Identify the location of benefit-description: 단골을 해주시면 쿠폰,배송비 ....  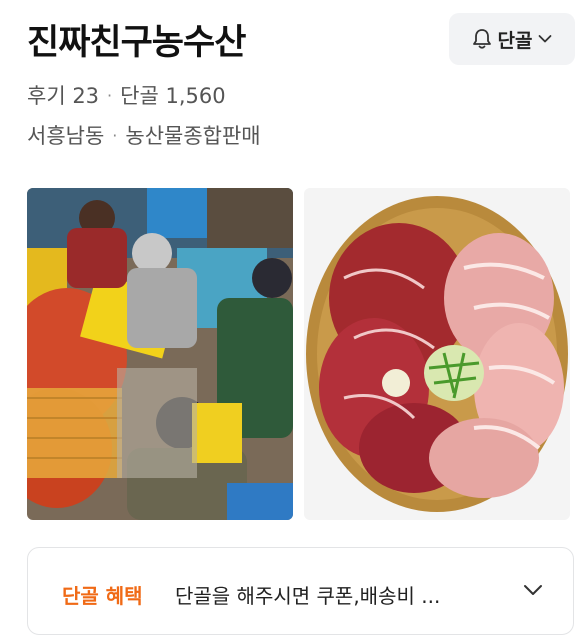
(308, 596).